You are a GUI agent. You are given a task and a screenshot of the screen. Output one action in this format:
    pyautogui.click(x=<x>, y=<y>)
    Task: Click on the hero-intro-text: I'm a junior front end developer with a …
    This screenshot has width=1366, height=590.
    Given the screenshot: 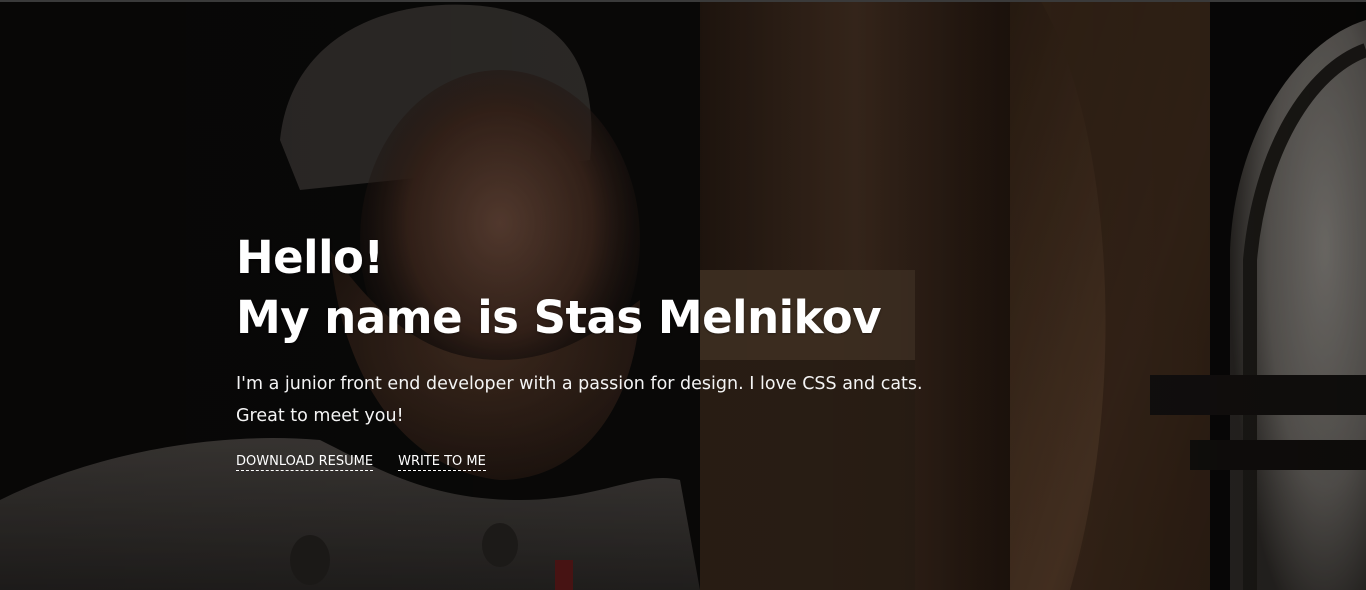 What is the action you would take?
    pyautogui.click(x=579, y=400)
    